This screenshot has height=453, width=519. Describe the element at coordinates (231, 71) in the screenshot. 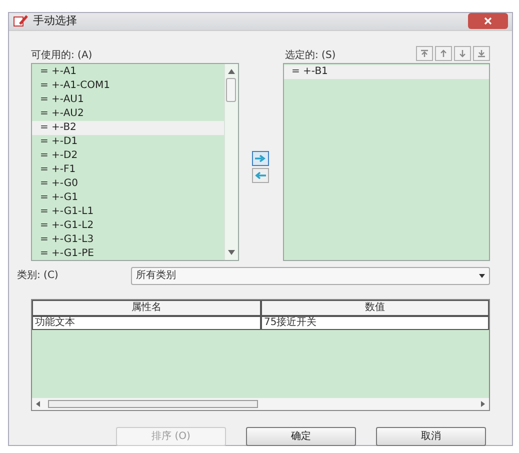

I see `scroll-up-icon` at that location.